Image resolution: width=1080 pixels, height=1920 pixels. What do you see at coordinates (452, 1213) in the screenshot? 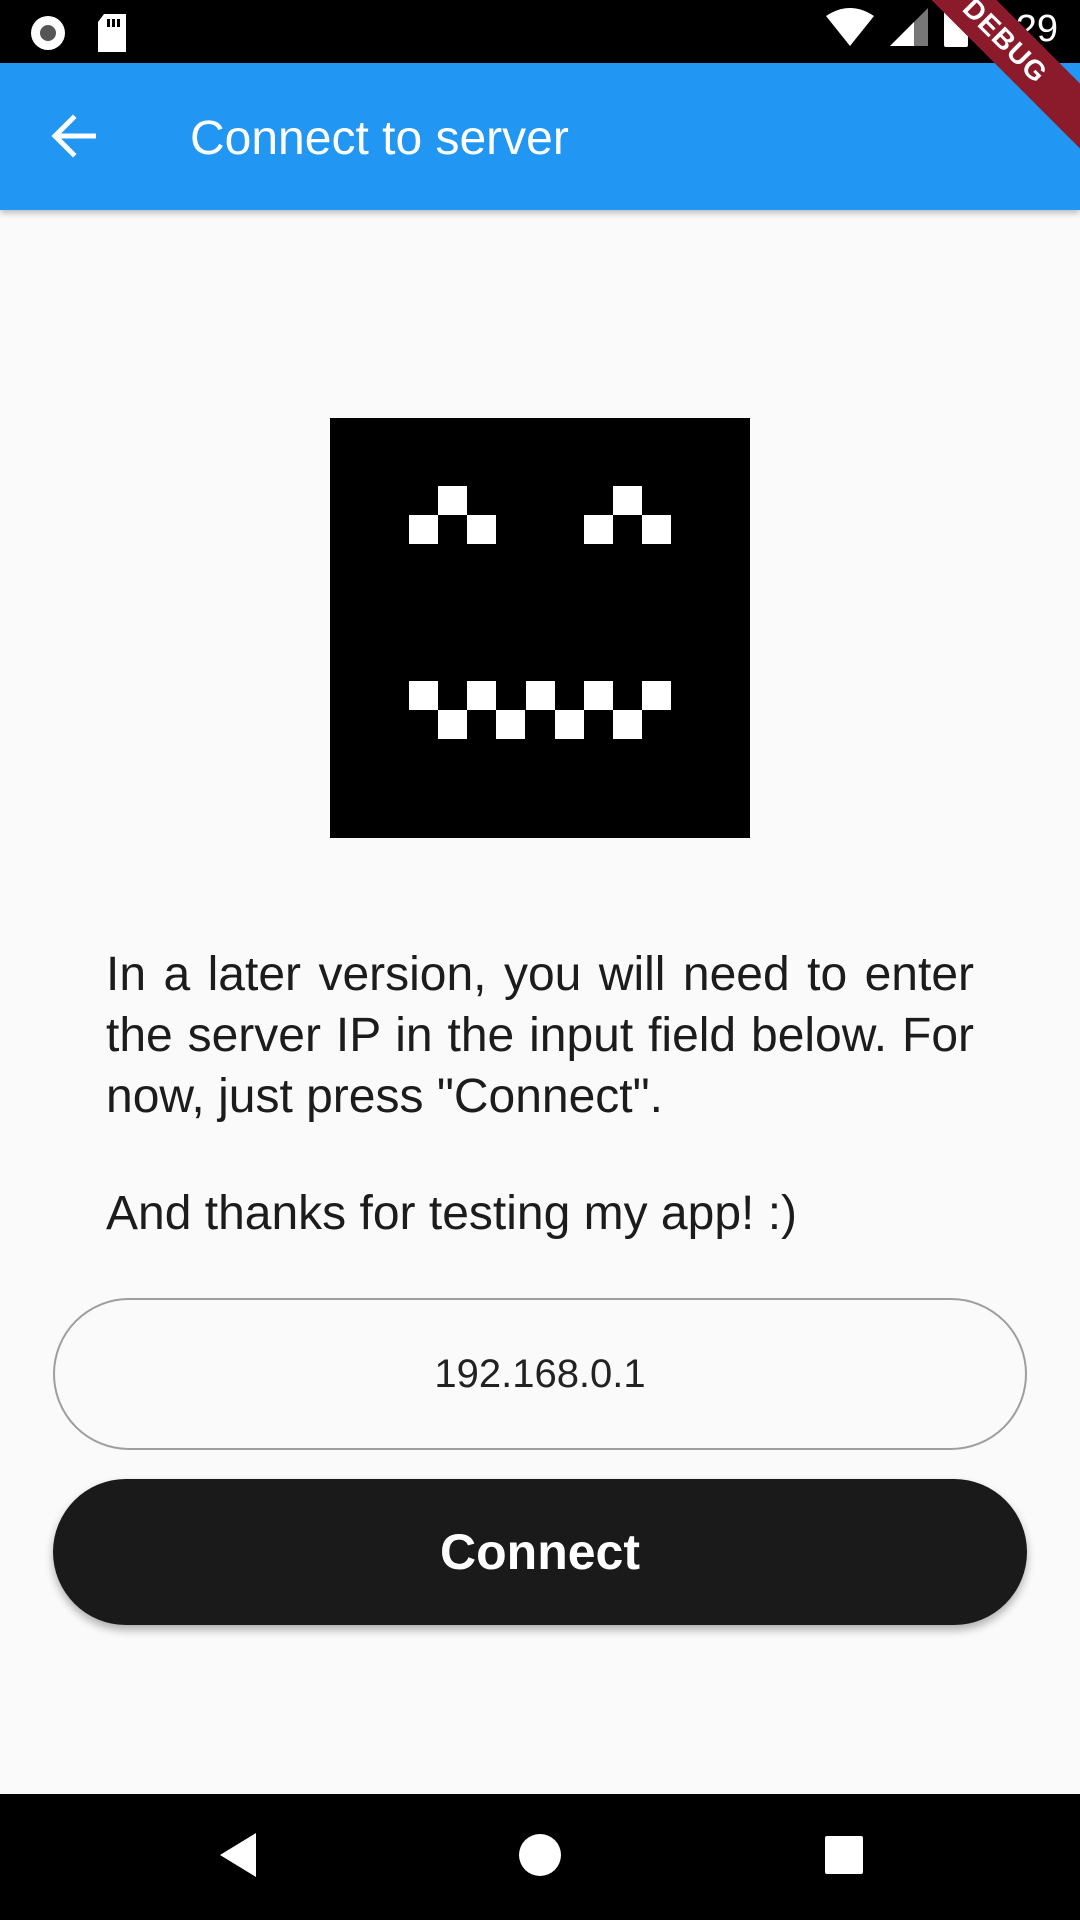
I see `thanks-text: And thanks for testing my app! :)` at bounding box center [452, 1213].